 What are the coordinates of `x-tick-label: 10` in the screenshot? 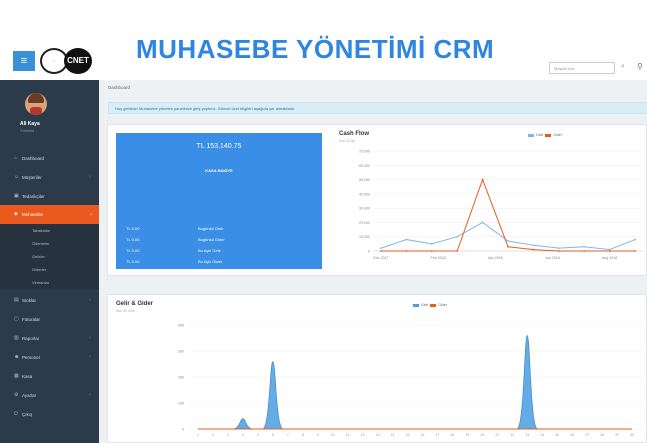 It's located at (333, 435).